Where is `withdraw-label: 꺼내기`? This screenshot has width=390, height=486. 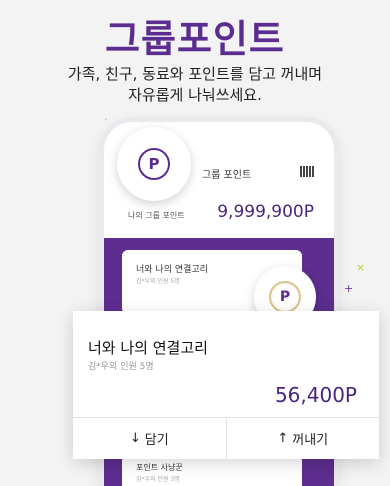 withdraw-label: 꺼내기 is located at coordinates (310, 440).